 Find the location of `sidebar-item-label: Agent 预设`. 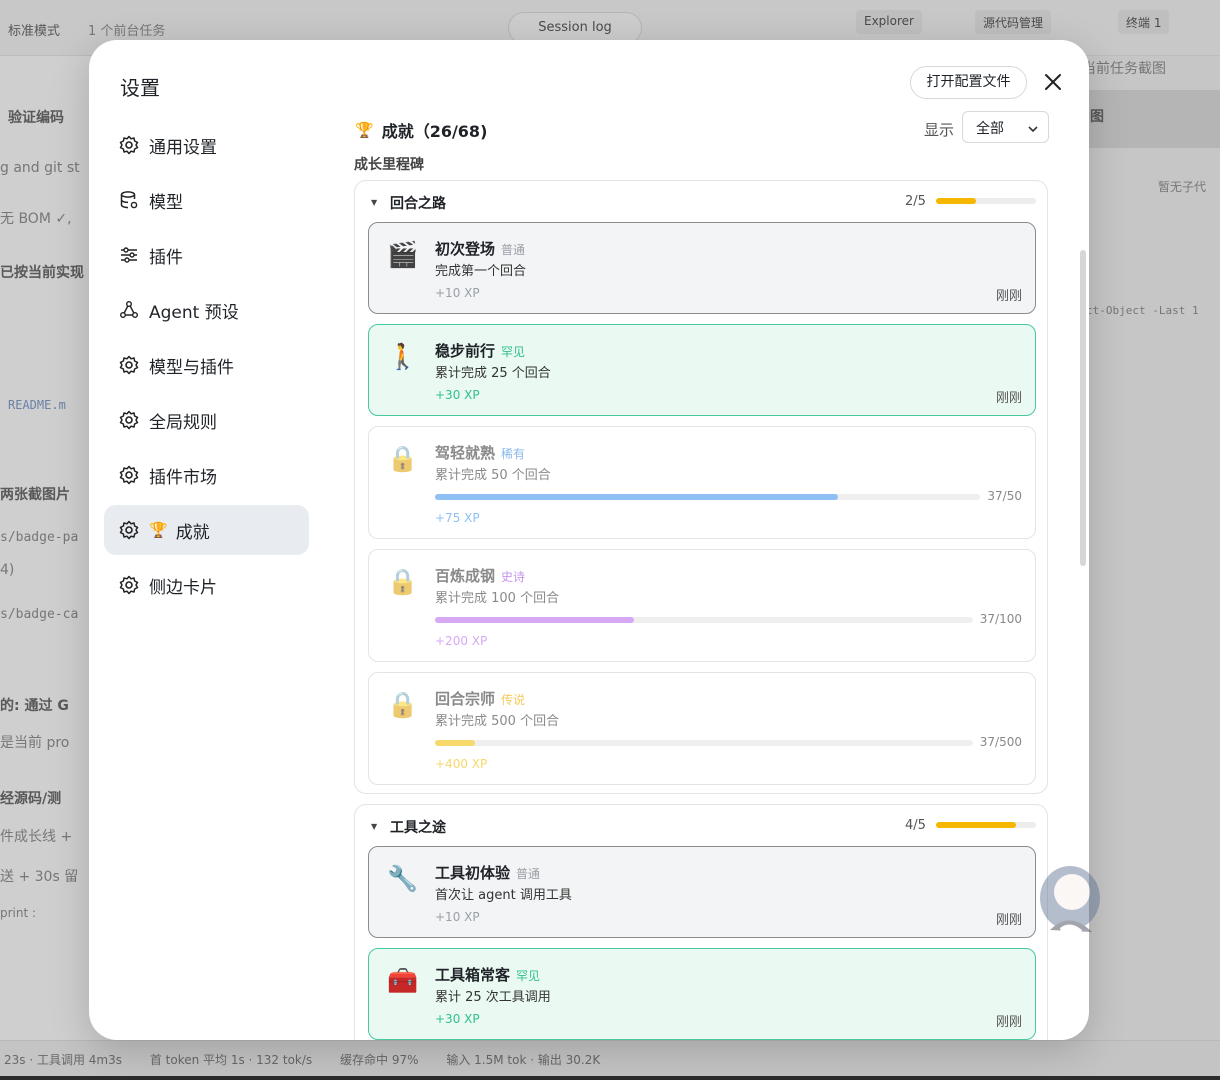

sidebar-item-label: Agent 预设 is located at coordinates (194, 312).